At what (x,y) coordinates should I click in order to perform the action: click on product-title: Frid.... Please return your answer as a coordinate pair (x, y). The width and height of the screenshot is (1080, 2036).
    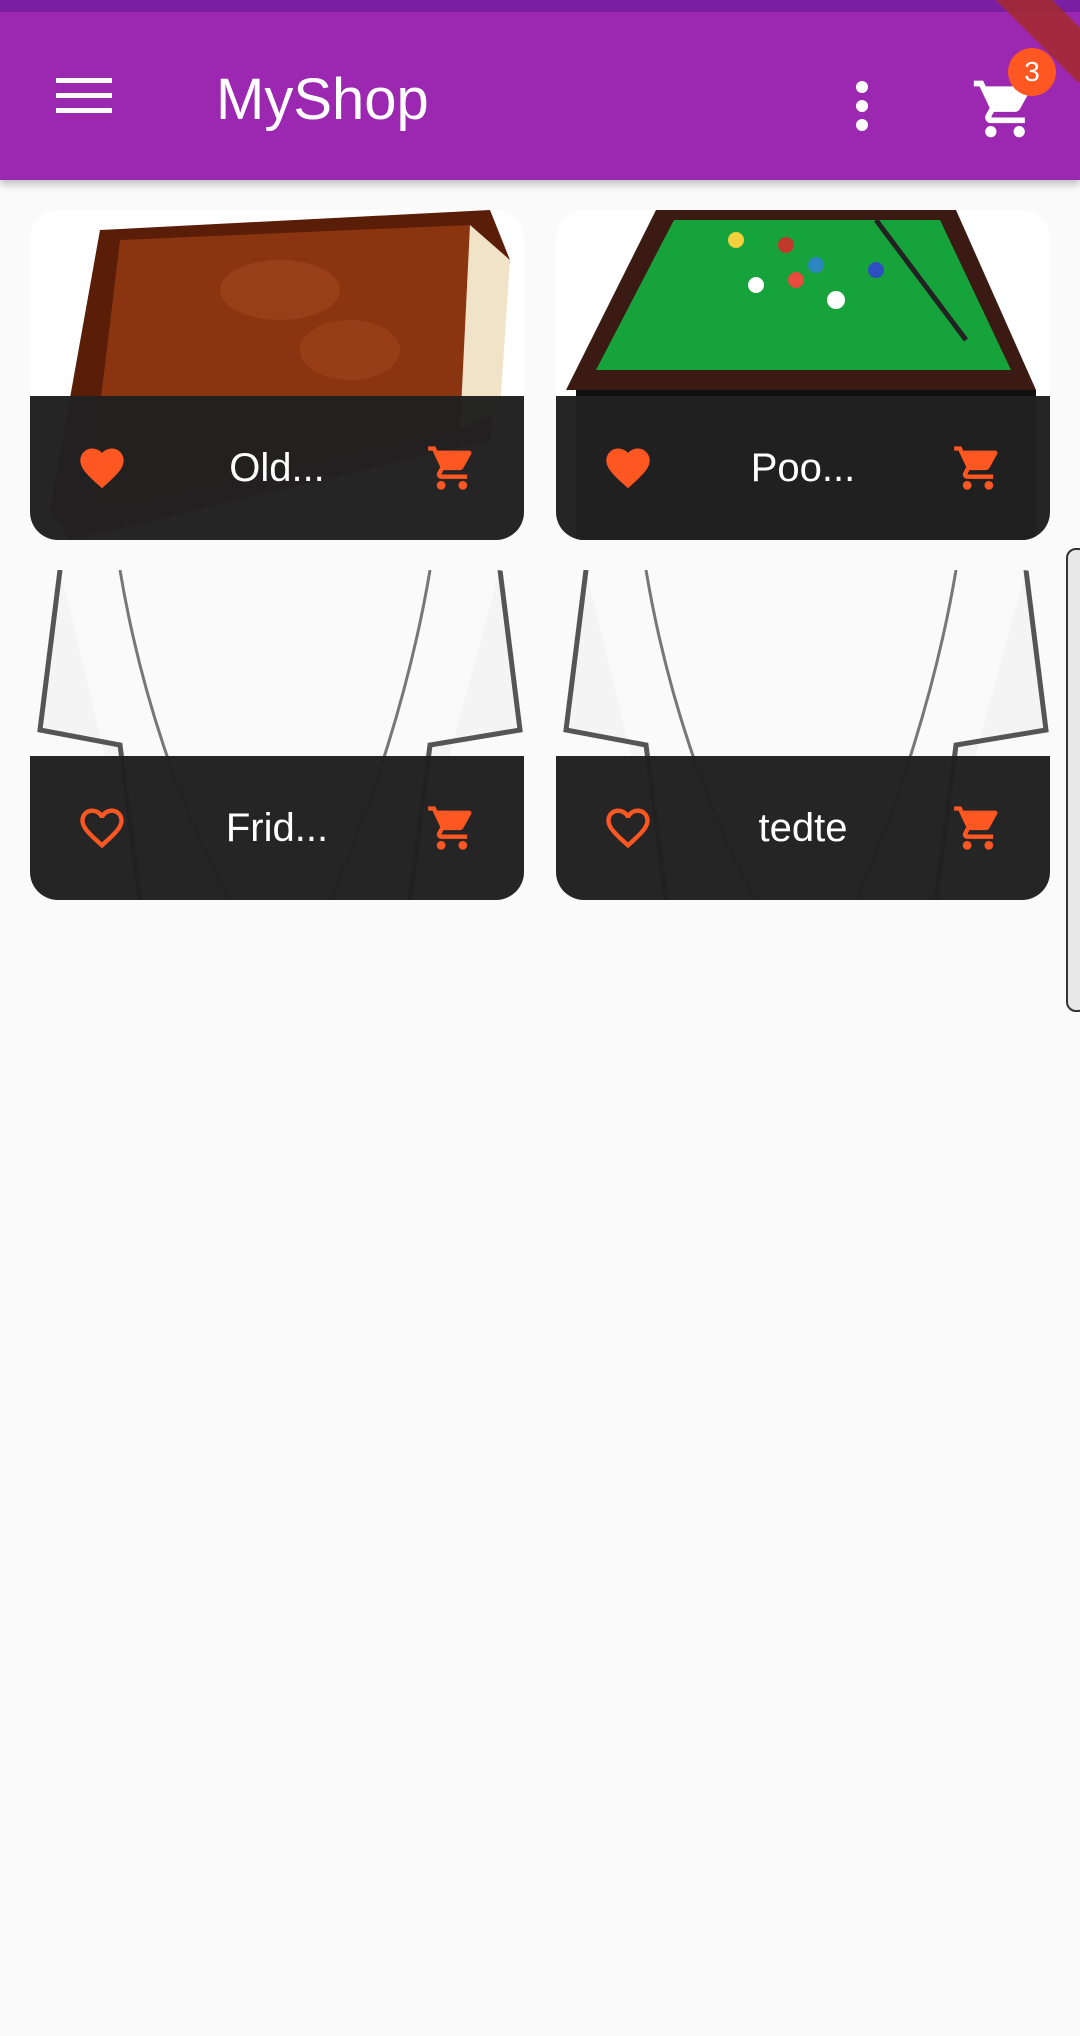
    Looking at the image, I should click on (277, 827).